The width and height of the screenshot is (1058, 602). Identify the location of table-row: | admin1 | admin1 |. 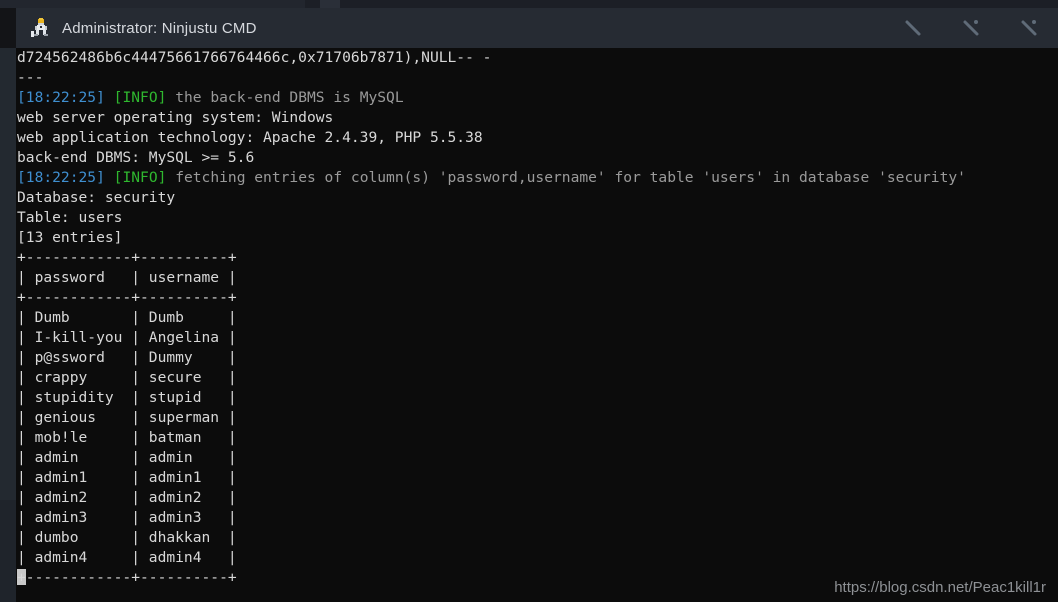
(127, 477).